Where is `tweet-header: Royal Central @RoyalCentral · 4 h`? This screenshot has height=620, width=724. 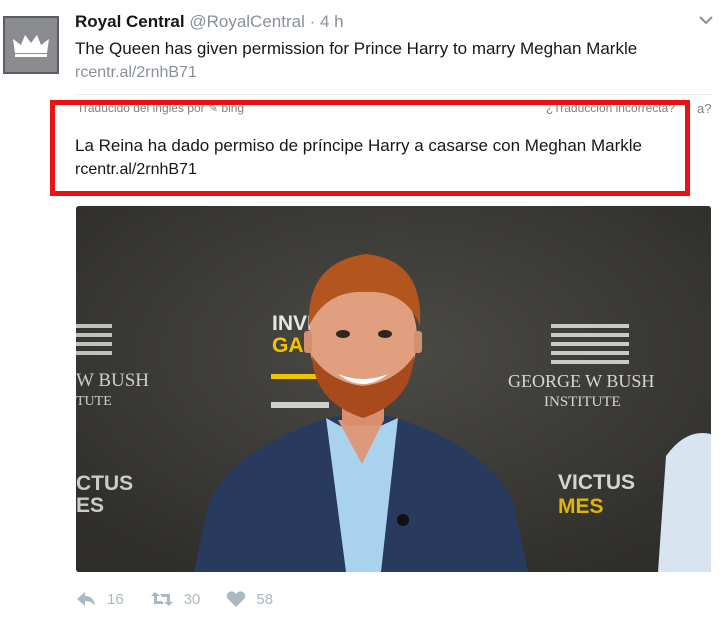 tweet-header: Royal Central @RoyalCentral · 4 h is located at coordinates (209, 22).